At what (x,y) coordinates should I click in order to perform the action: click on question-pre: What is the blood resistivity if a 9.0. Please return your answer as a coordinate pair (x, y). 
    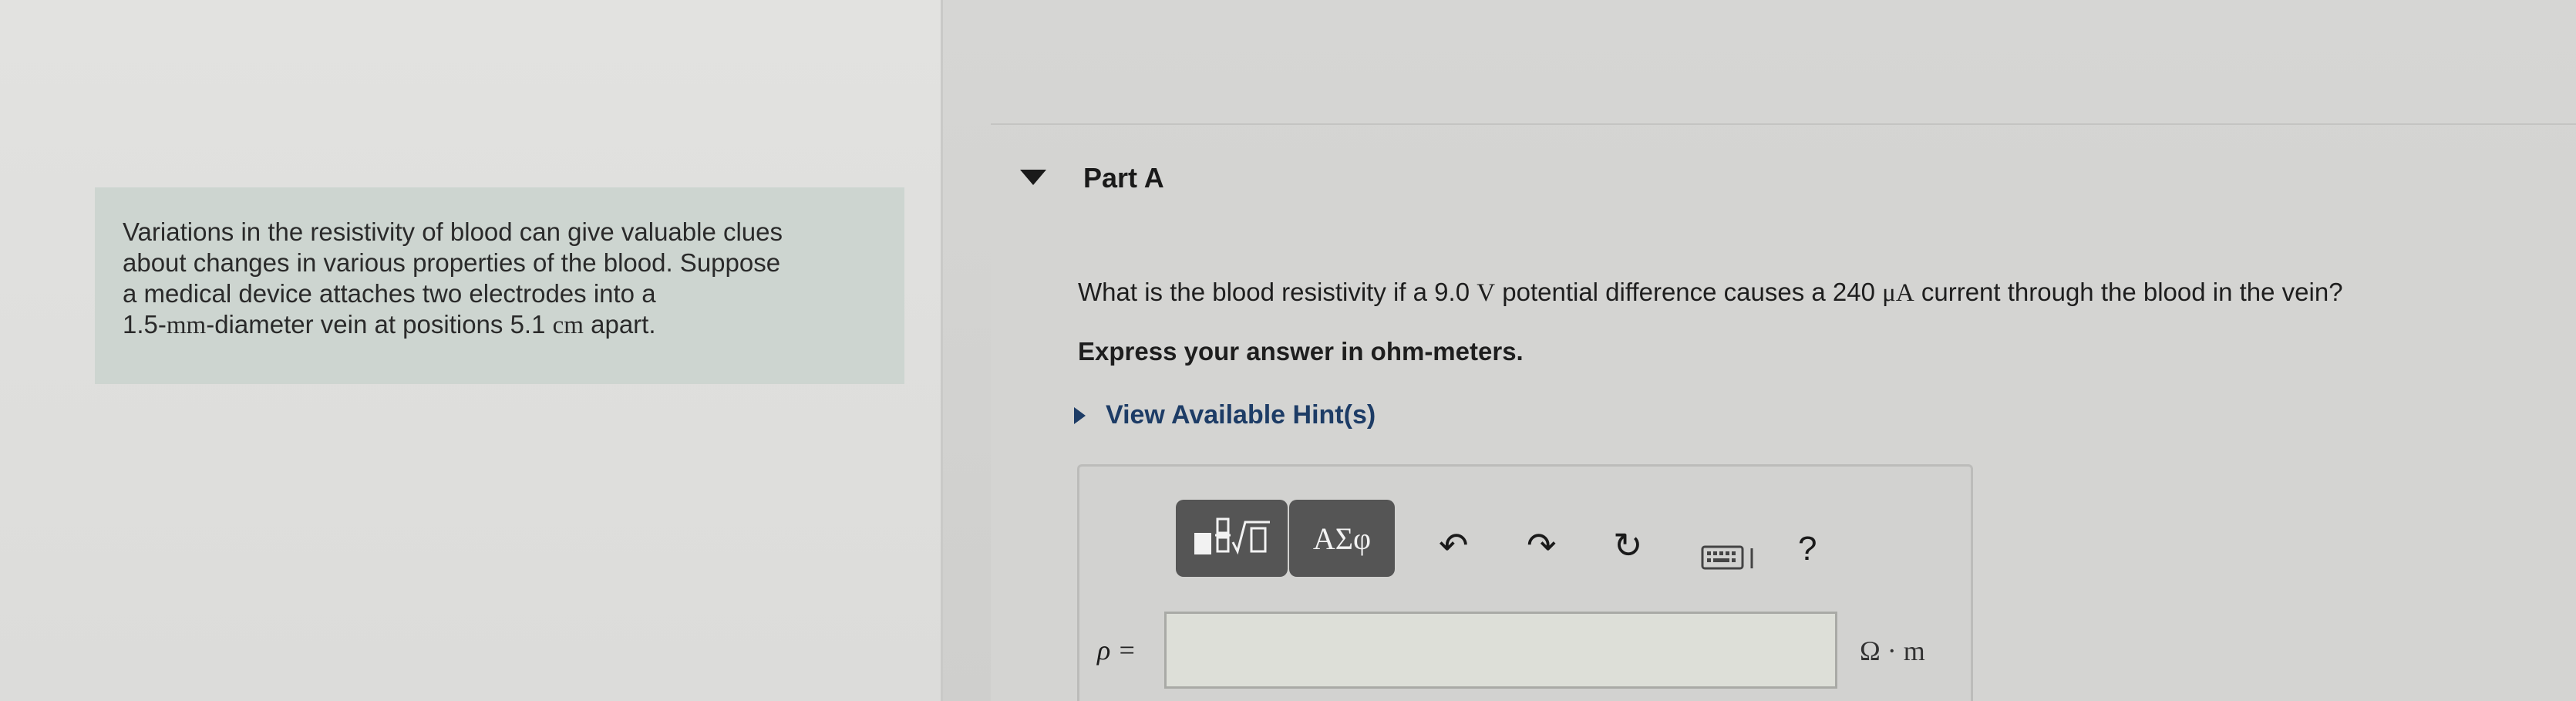
    Looking at the image, I should click on (1278, 292).